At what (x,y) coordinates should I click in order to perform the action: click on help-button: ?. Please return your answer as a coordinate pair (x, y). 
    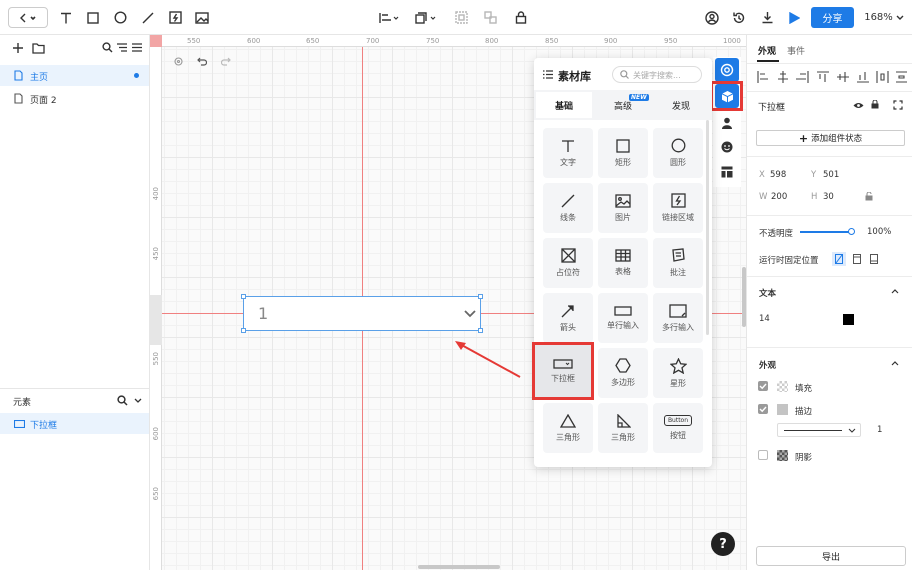
    Looking at the image, I should click on (723, 544).